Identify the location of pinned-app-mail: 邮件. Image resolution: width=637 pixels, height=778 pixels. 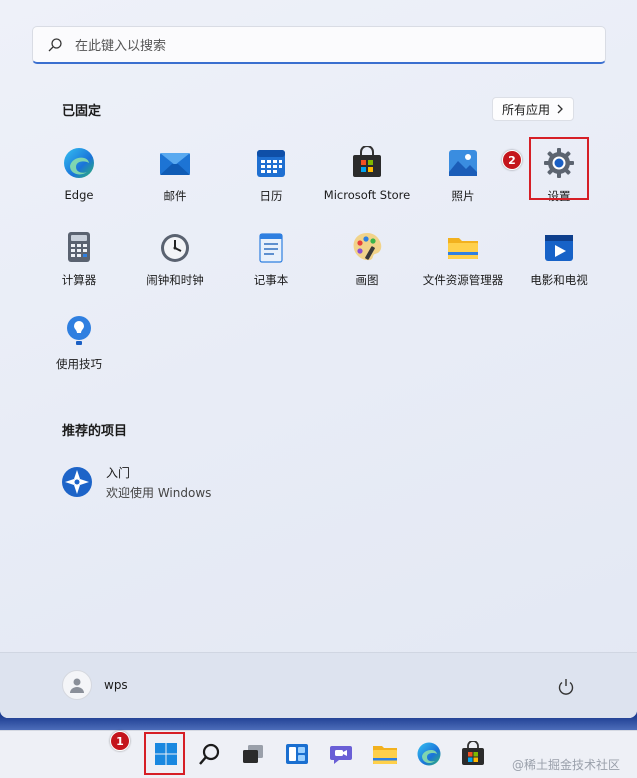
(175, 177).